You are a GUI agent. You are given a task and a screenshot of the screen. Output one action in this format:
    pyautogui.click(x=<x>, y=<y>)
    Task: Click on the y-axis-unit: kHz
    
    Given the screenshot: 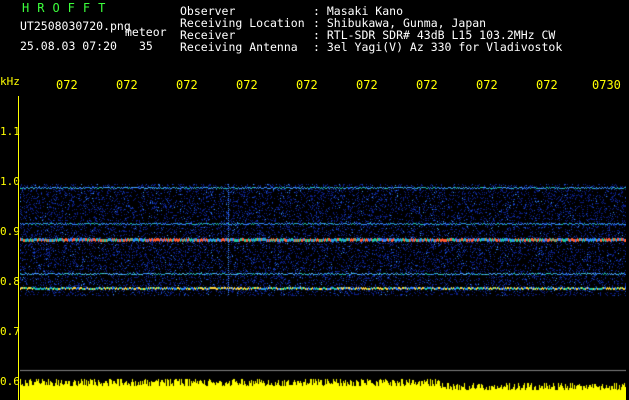 What is the action you would take?
    pyautogui.click(x=10, y=81)
    